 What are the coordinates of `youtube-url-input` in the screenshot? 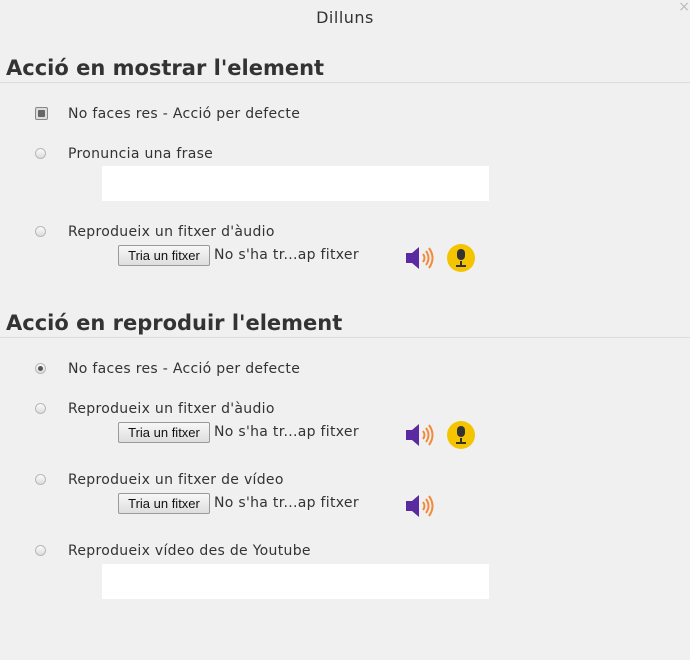 It's located at (295, 581).